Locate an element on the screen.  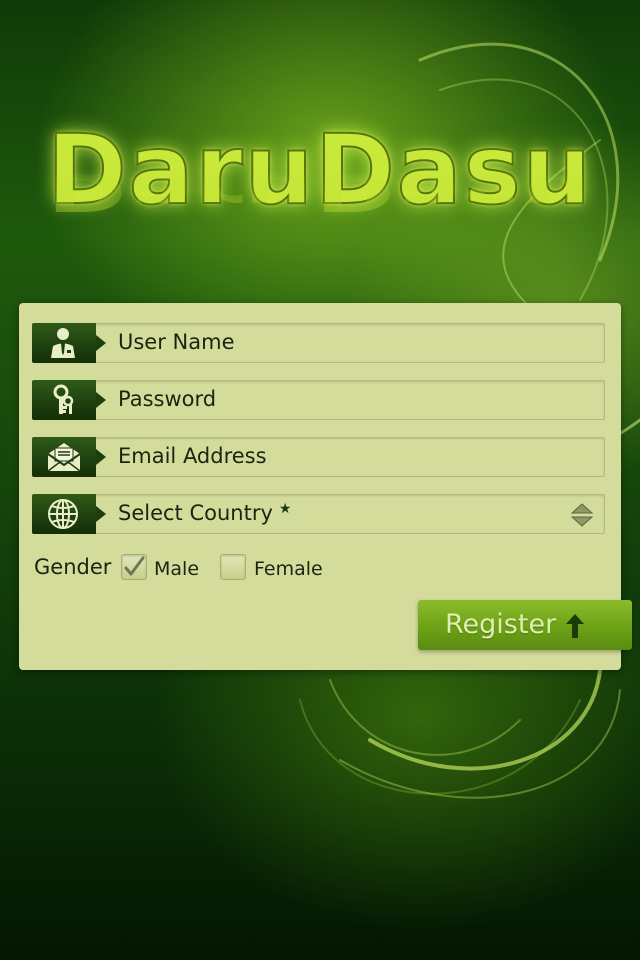
user-icon is located at coordinates (63, 343).